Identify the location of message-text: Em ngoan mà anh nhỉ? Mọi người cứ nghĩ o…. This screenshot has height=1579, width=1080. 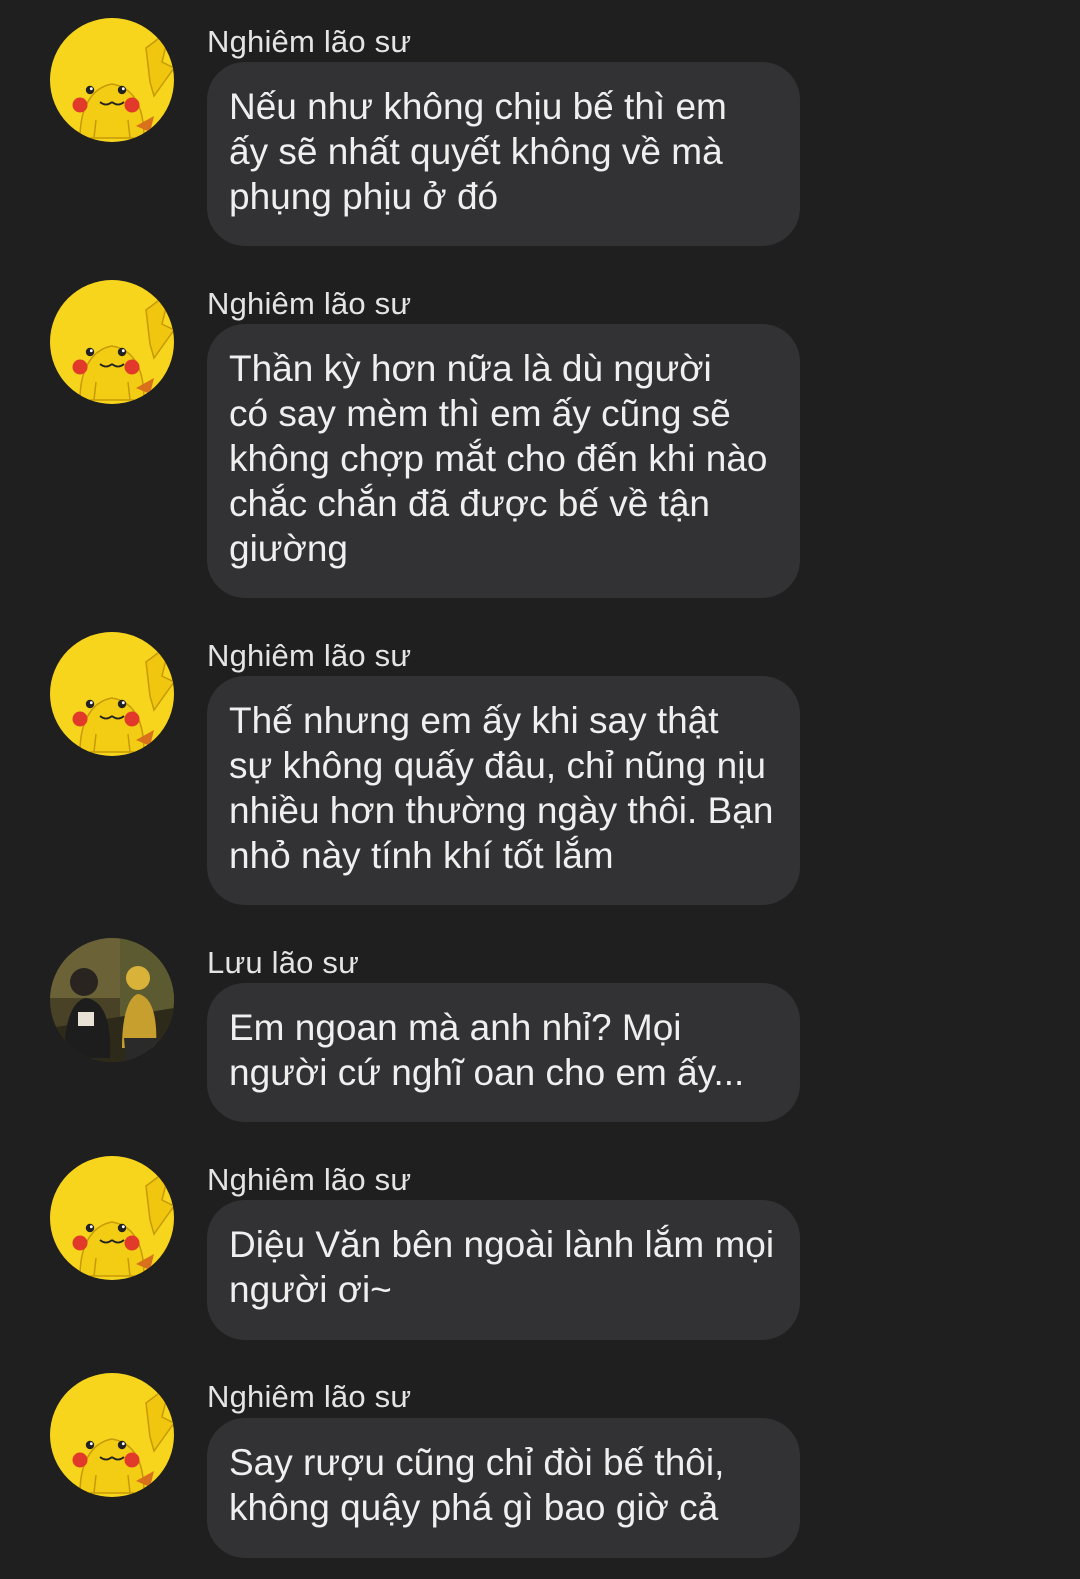
(487, 1050).